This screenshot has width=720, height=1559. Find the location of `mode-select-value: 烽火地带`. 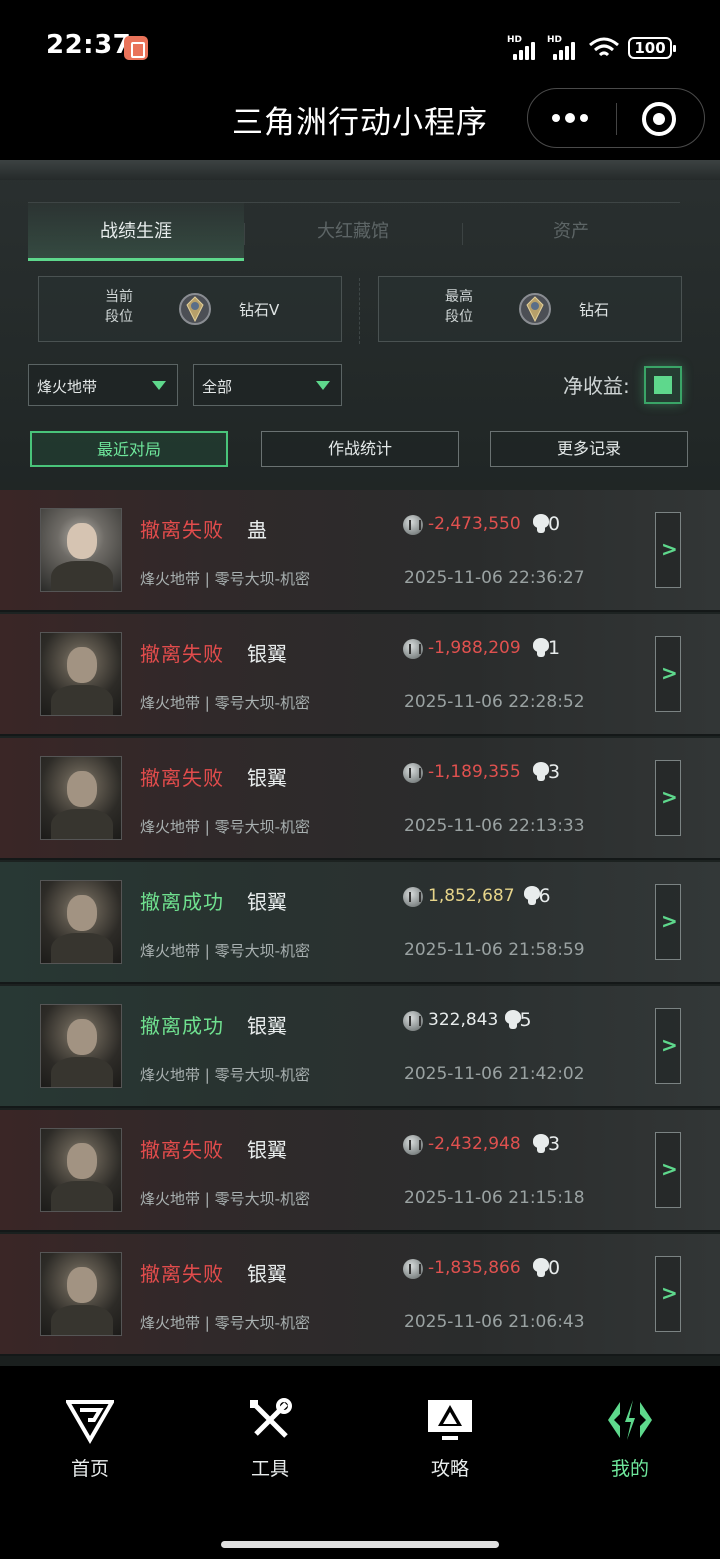

mode-select-value: 烽火地带 is located at coordinates (67, 387).